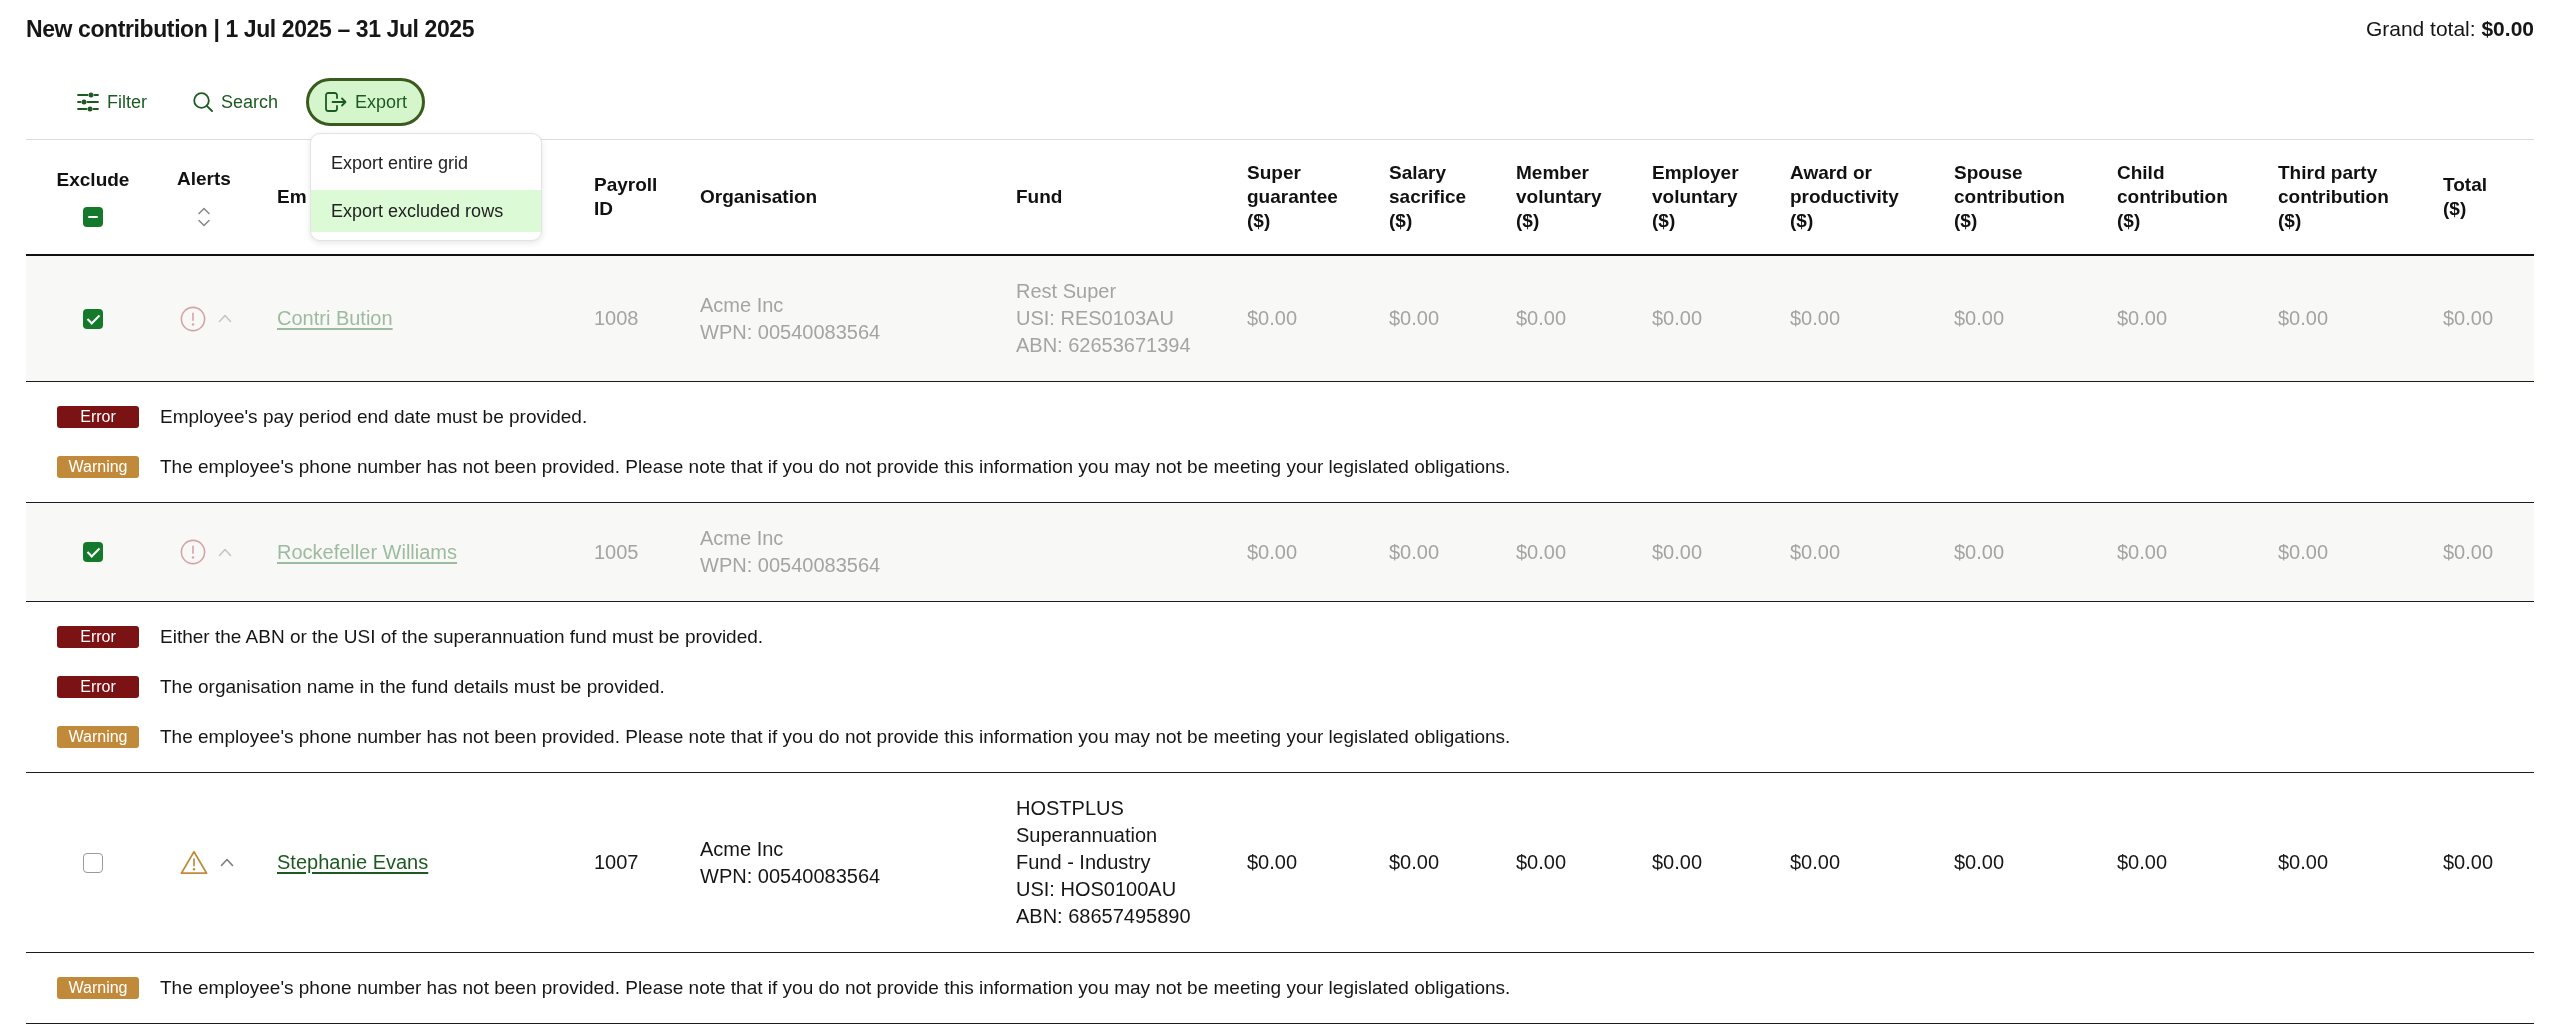 This screenshot has height=1032, width=2560. I want to click on employee-link: Stephanie Evans, so click(353, 862).